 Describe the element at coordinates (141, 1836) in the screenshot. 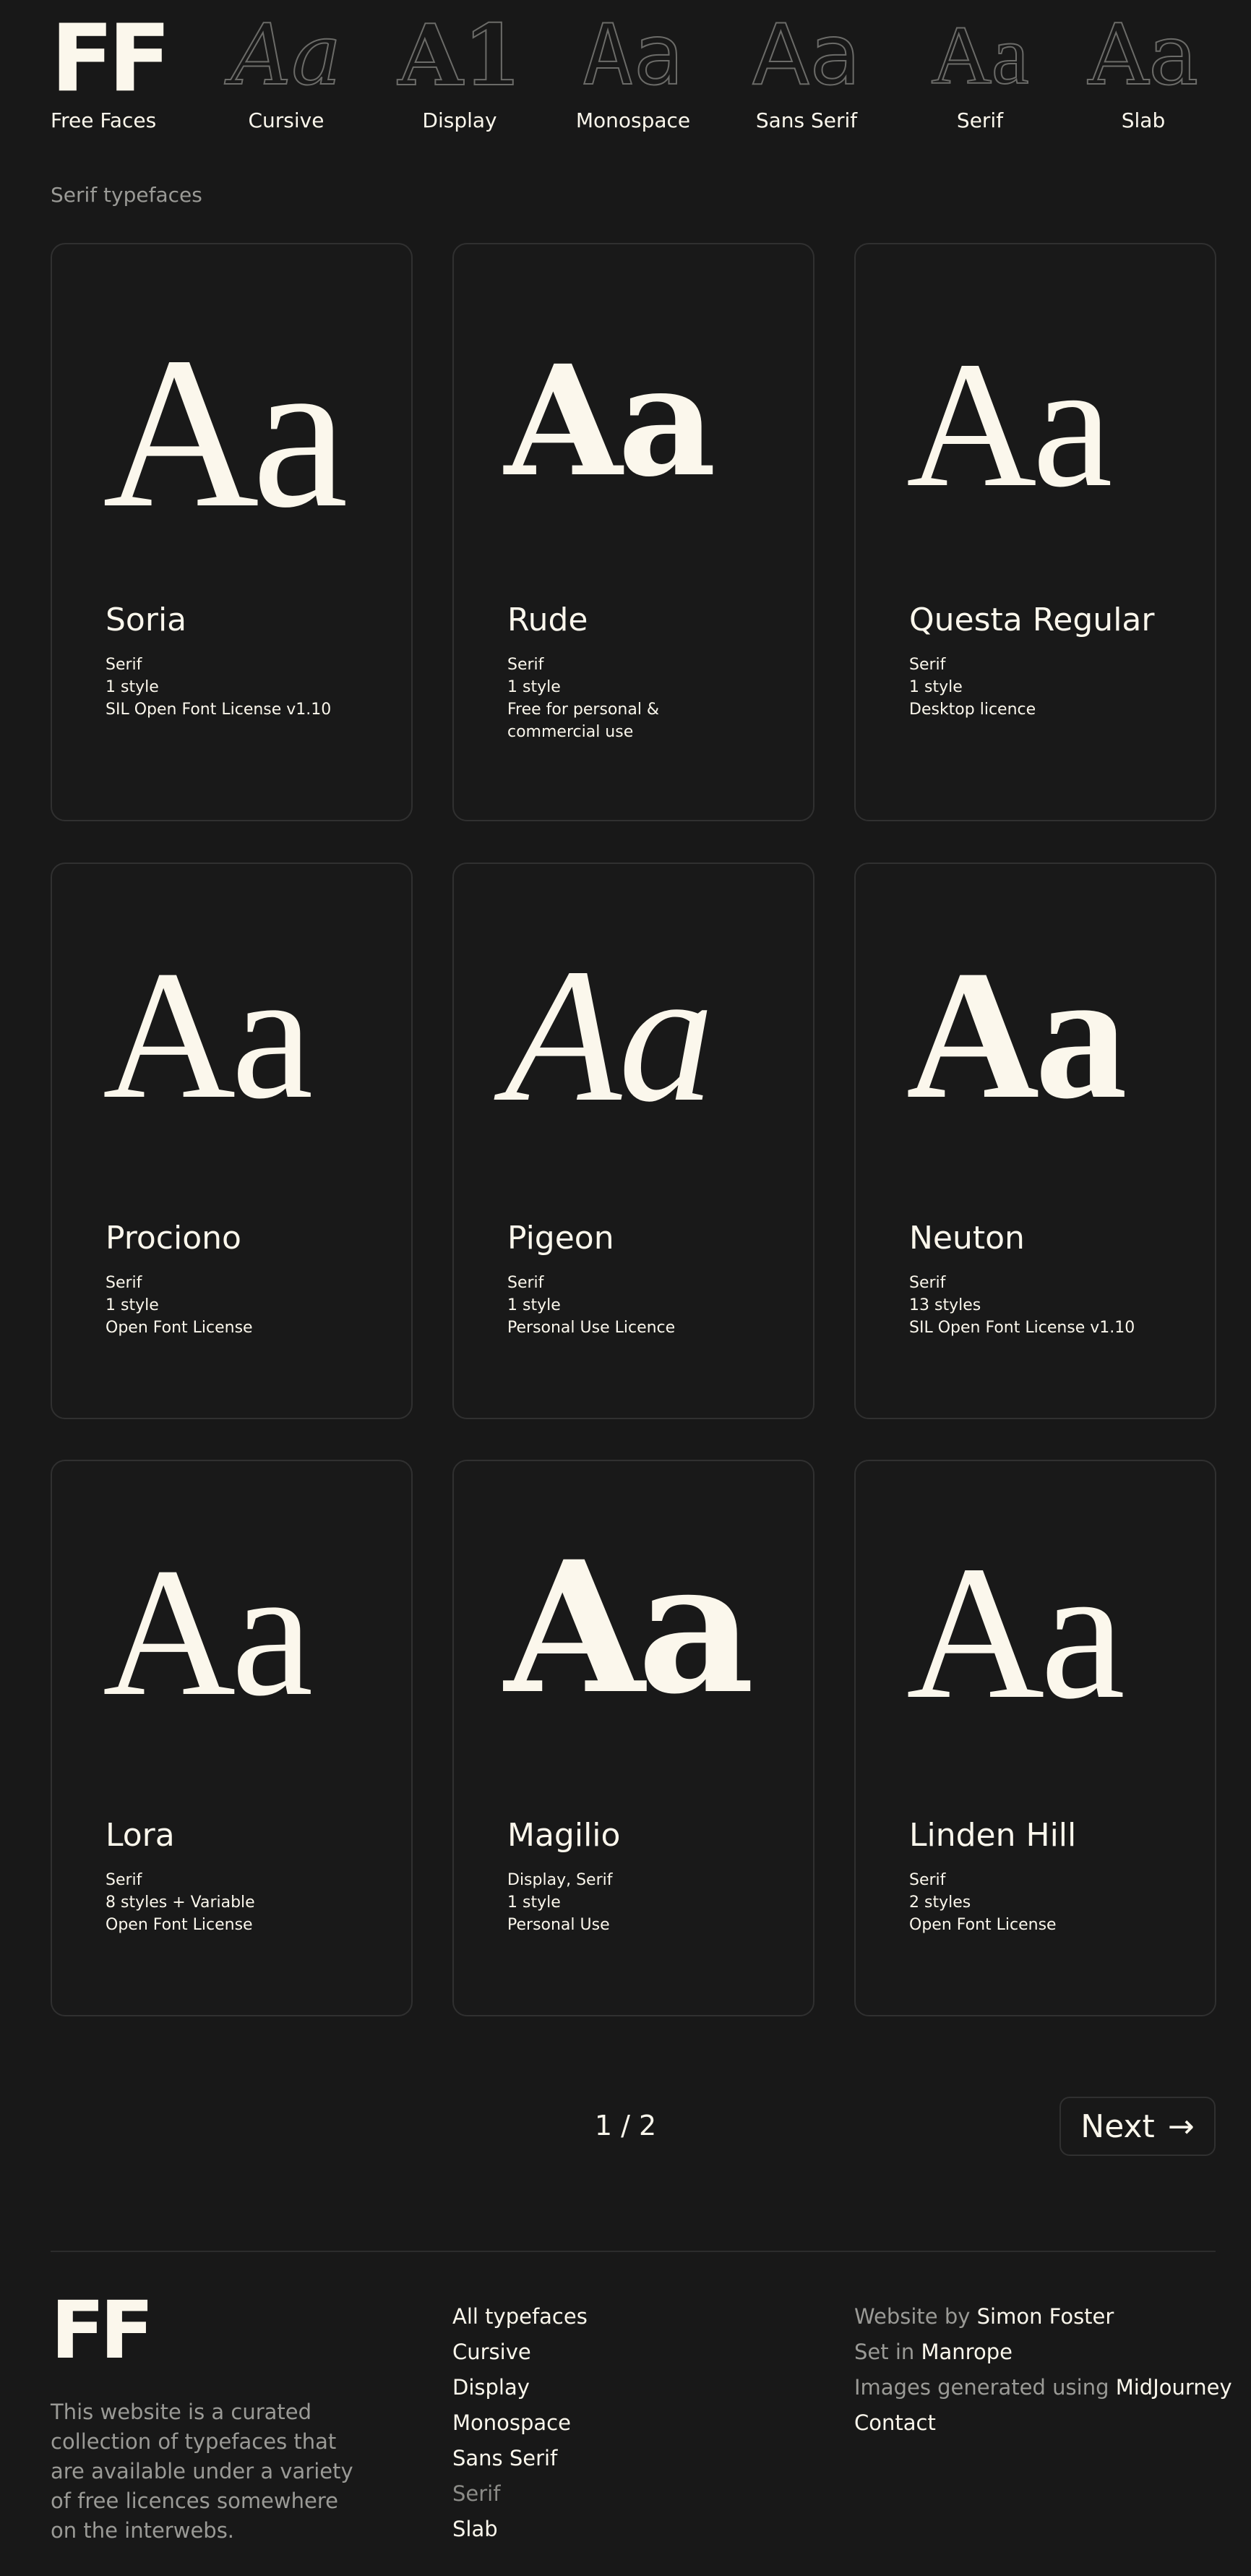

I see `typeface-name: Lora` at that location.